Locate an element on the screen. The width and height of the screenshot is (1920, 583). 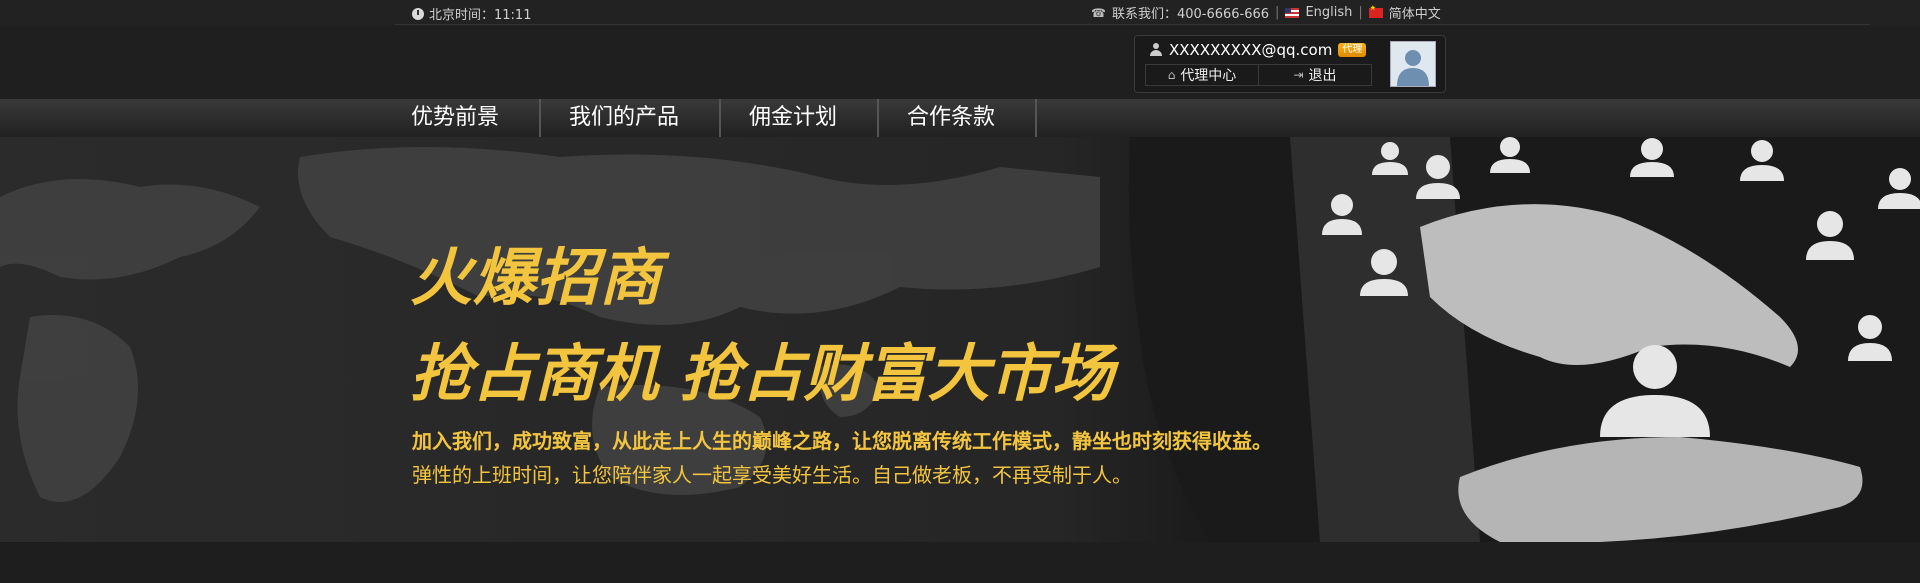
nav-item-terms: 合作条款 is located at coordinates (958, 118).